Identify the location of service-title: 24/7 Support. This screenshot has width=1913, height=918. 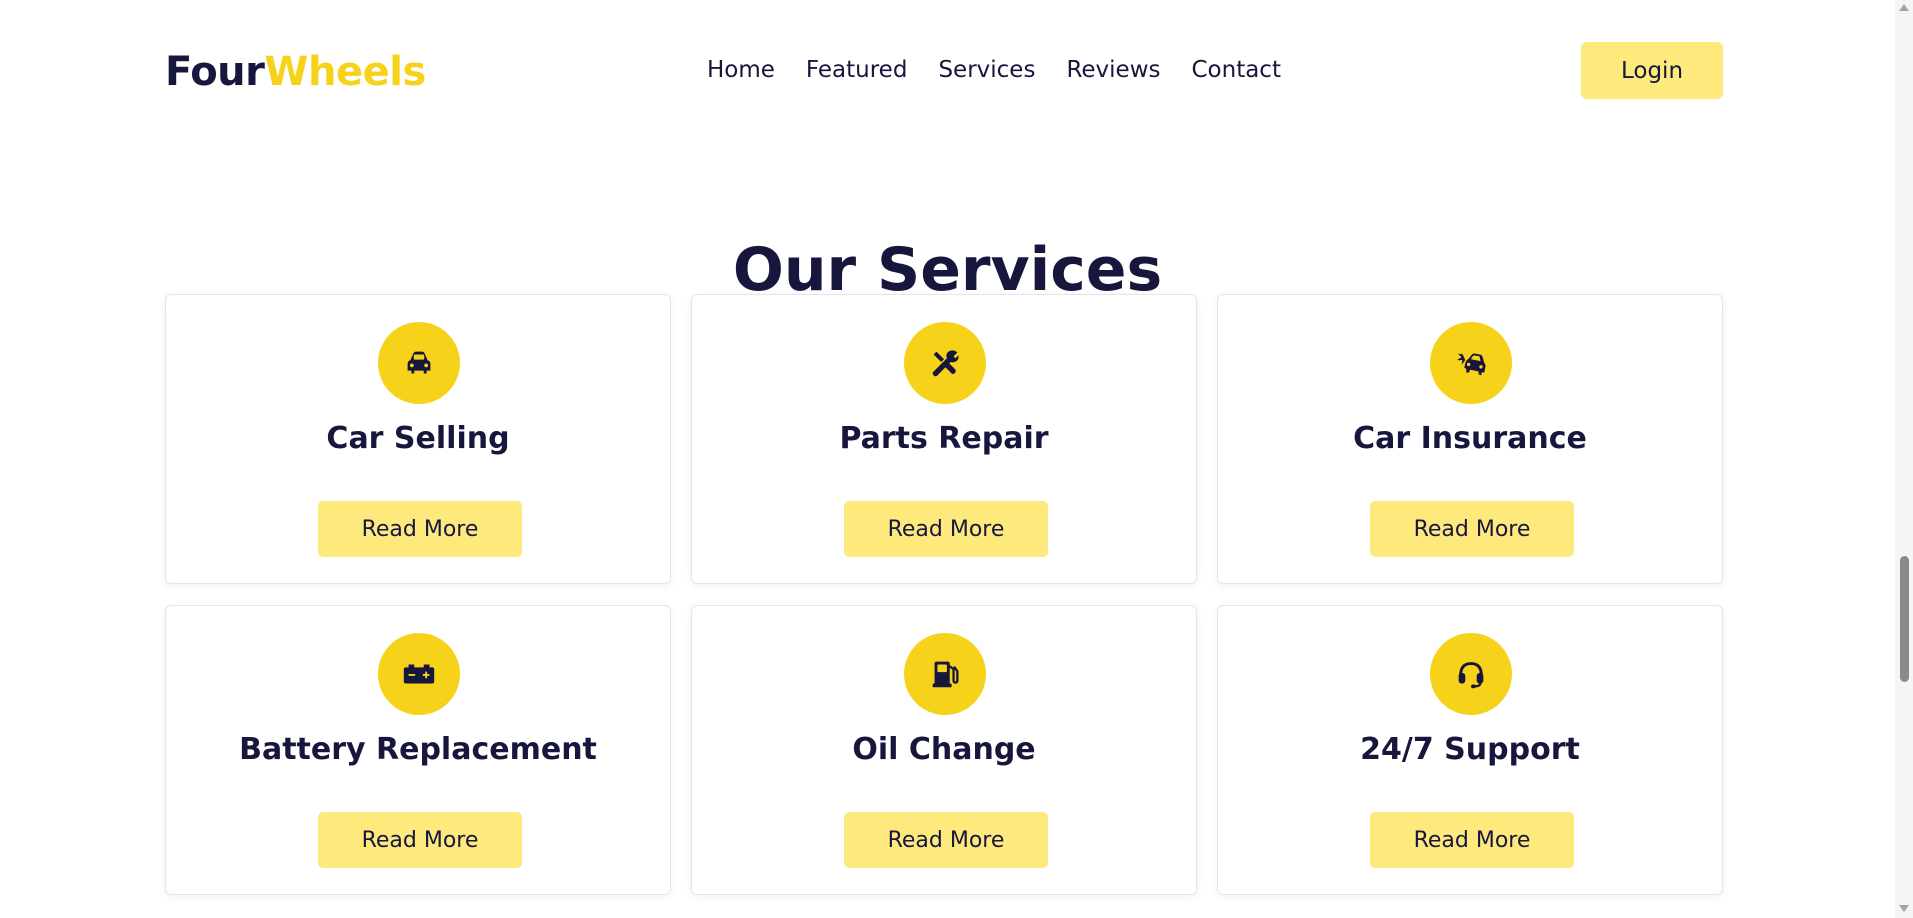
(1470, 749).